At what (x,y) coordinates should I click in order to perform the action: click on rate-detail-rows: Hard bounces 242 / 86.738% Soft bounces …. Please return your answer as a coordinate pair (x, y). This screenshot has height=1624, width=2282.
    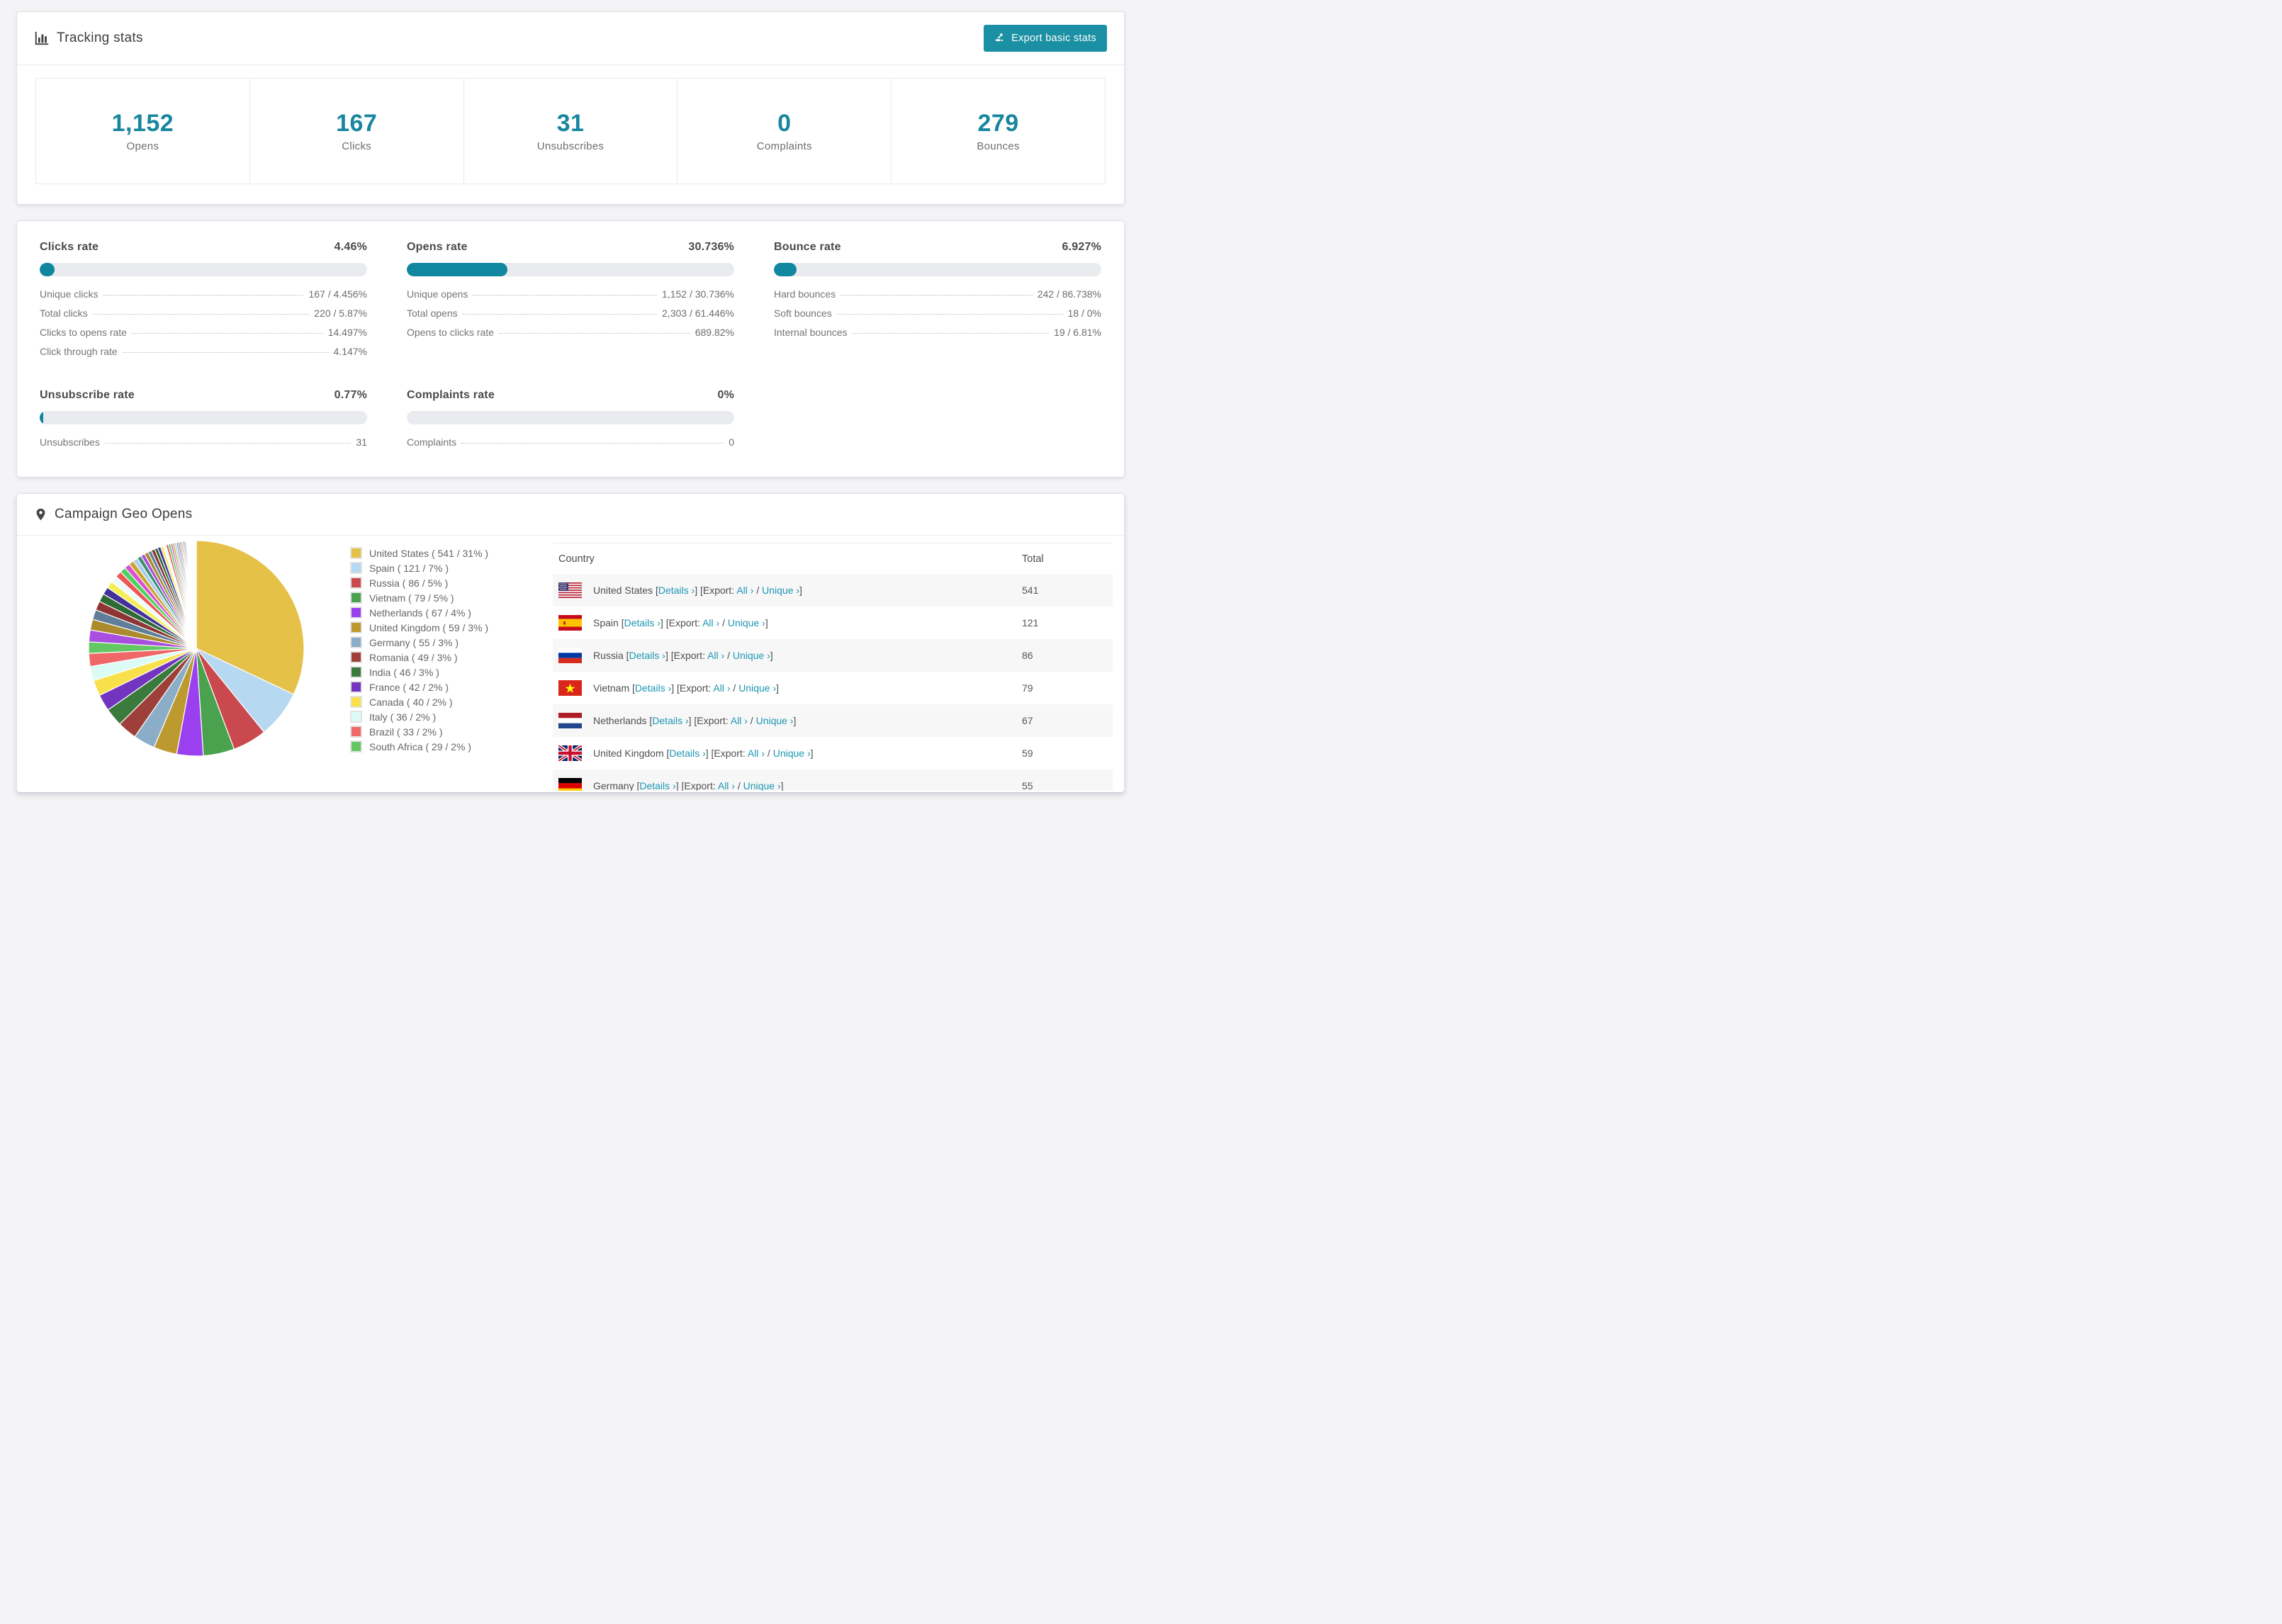
    Looking at the image, I should click on (938, 313).